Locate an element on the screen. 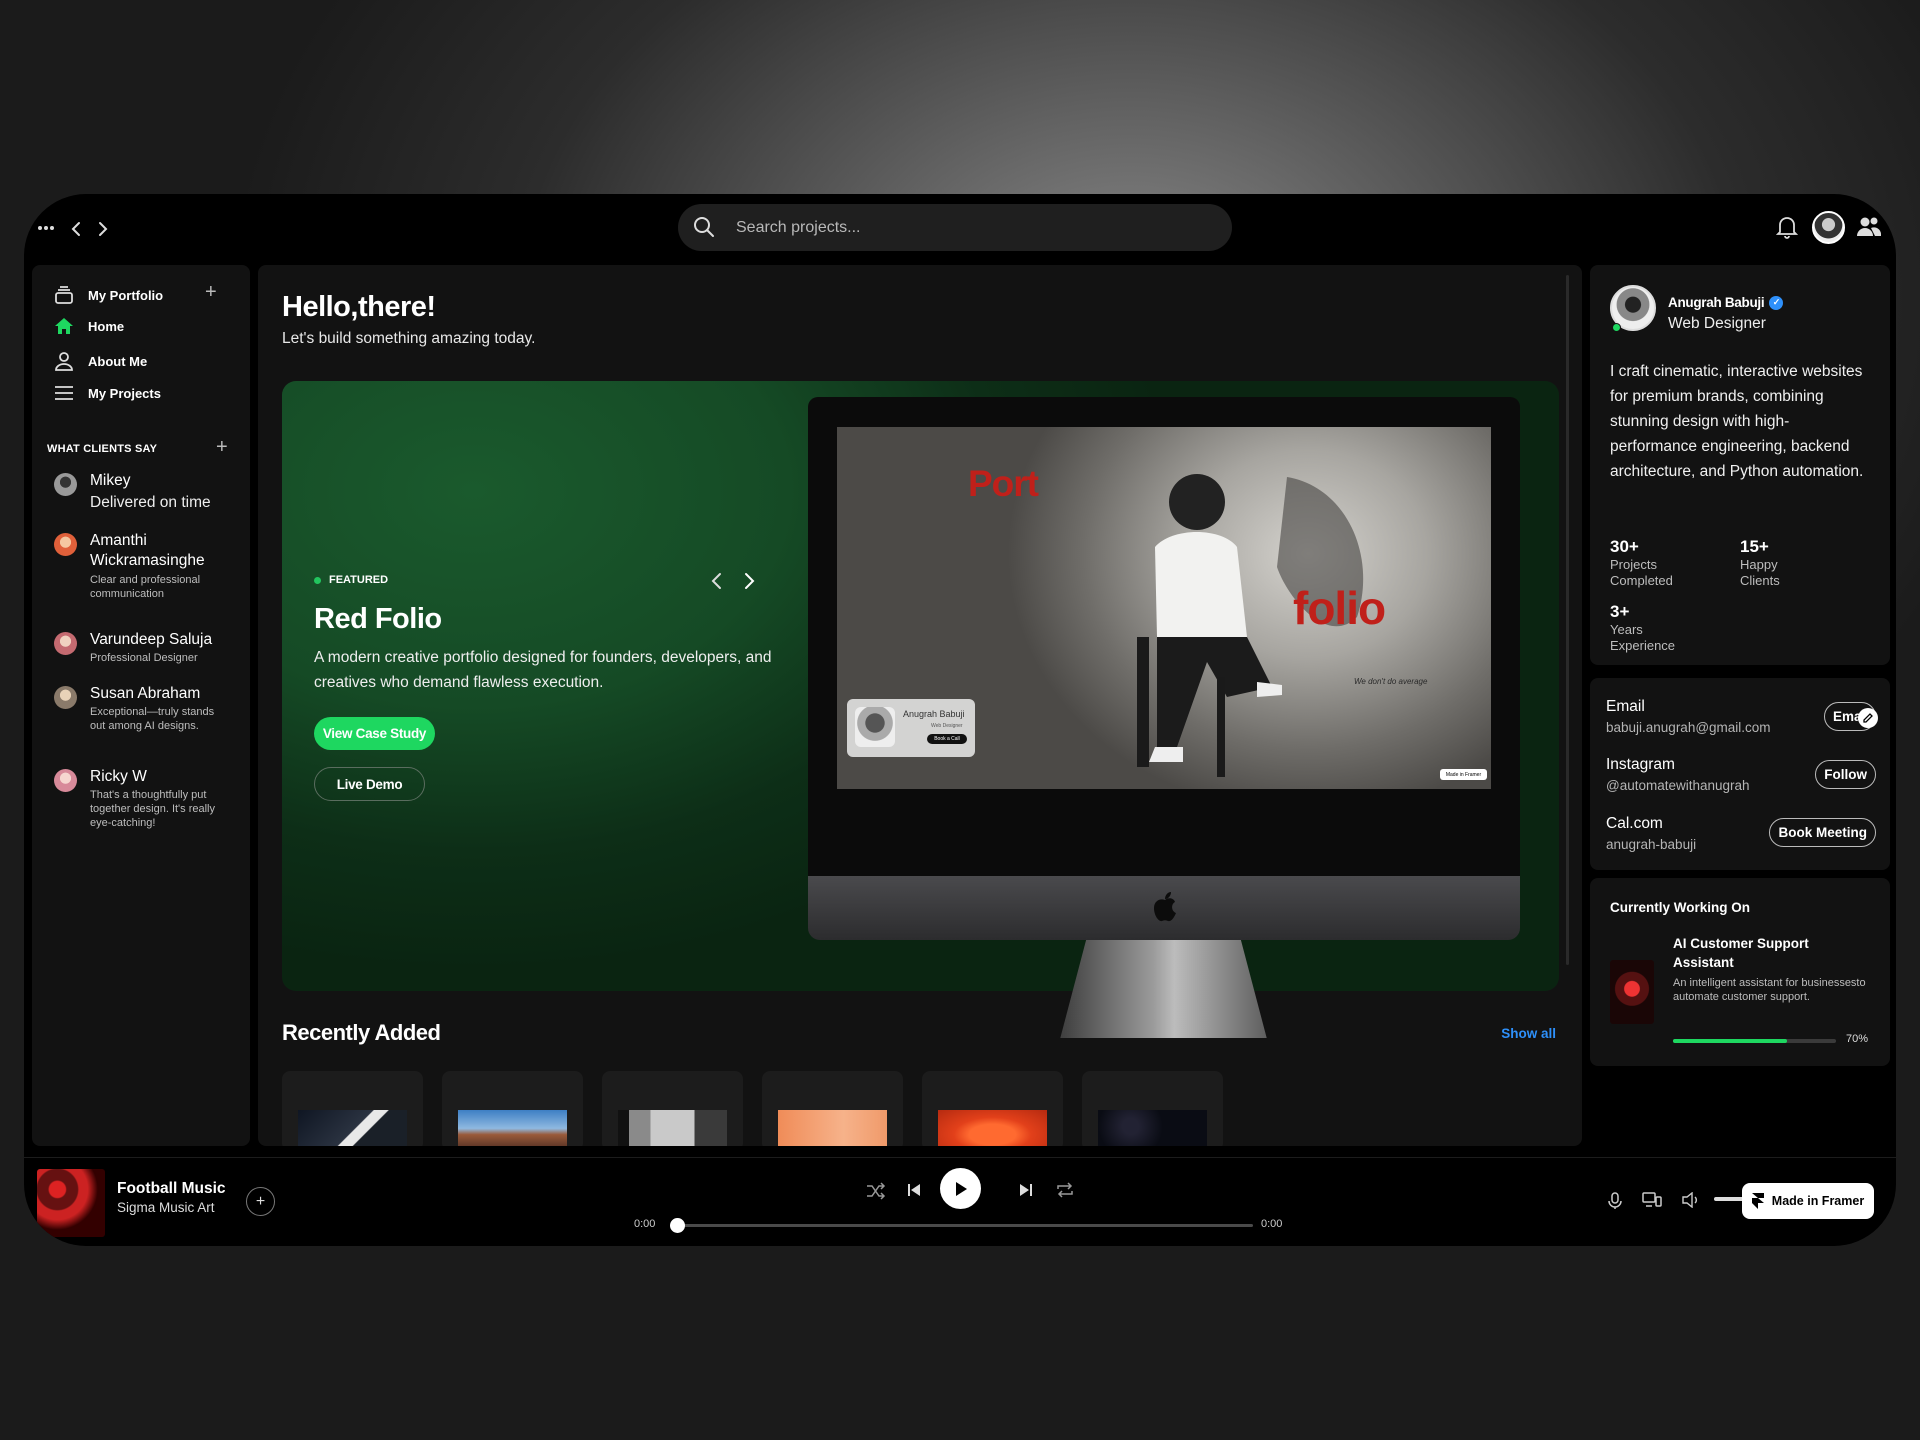 The image size is (1920, 1440). screen-word-folio: folio is located at coordinates (1339, 608).